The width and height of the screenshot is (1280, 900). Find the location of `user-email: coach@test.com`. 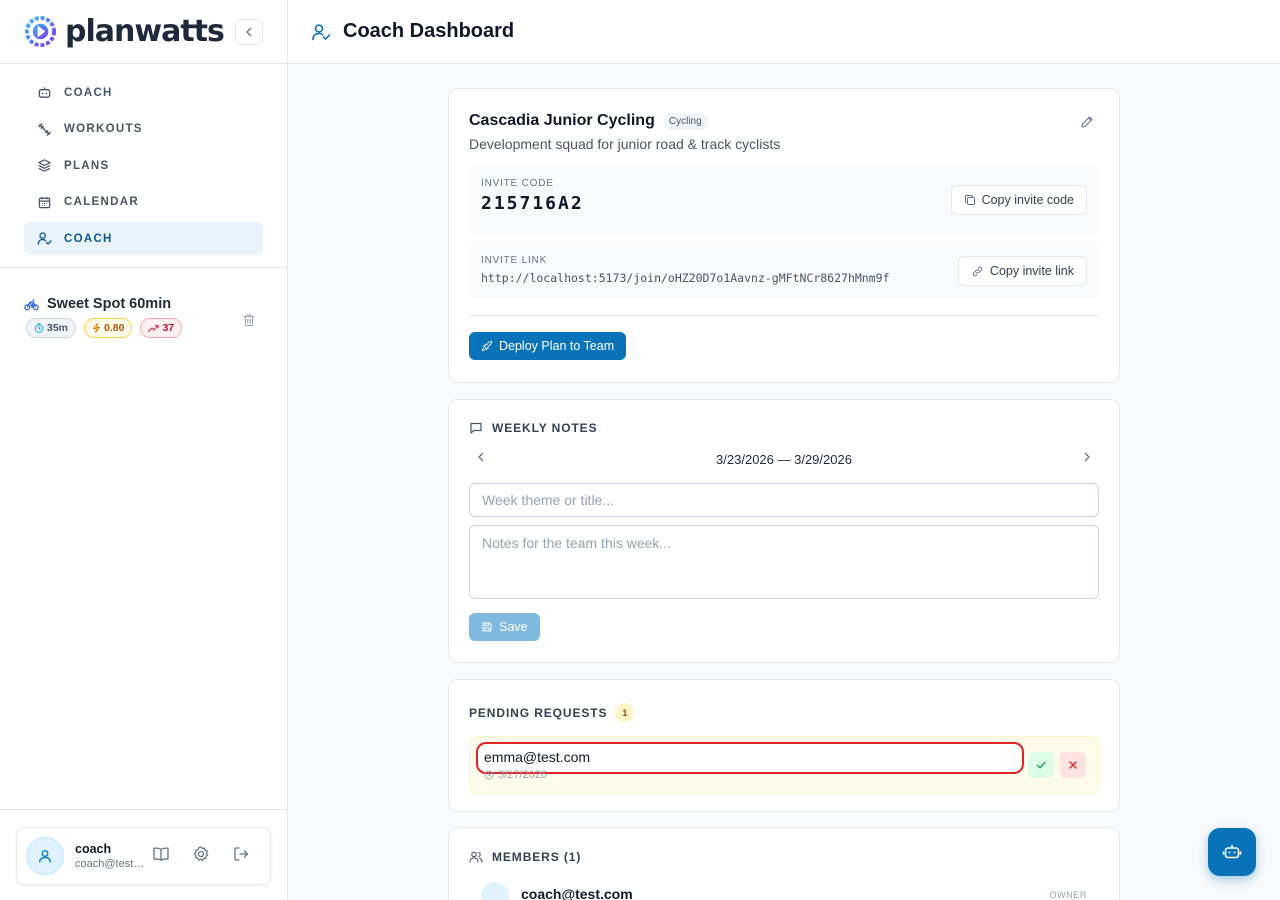

user-email: coach@test.com is located at coordinates (110, 864).